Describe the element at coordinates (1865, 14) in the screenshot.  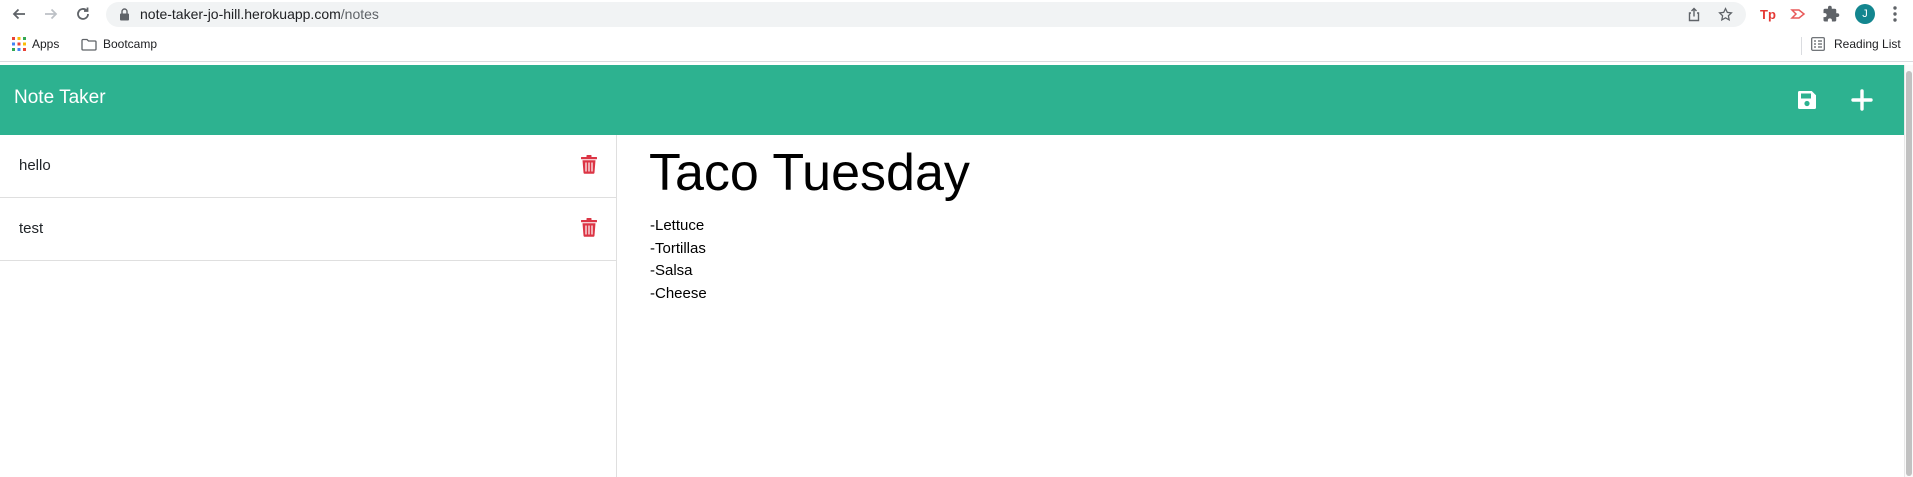
I see `profile-avatar: J` at that location.